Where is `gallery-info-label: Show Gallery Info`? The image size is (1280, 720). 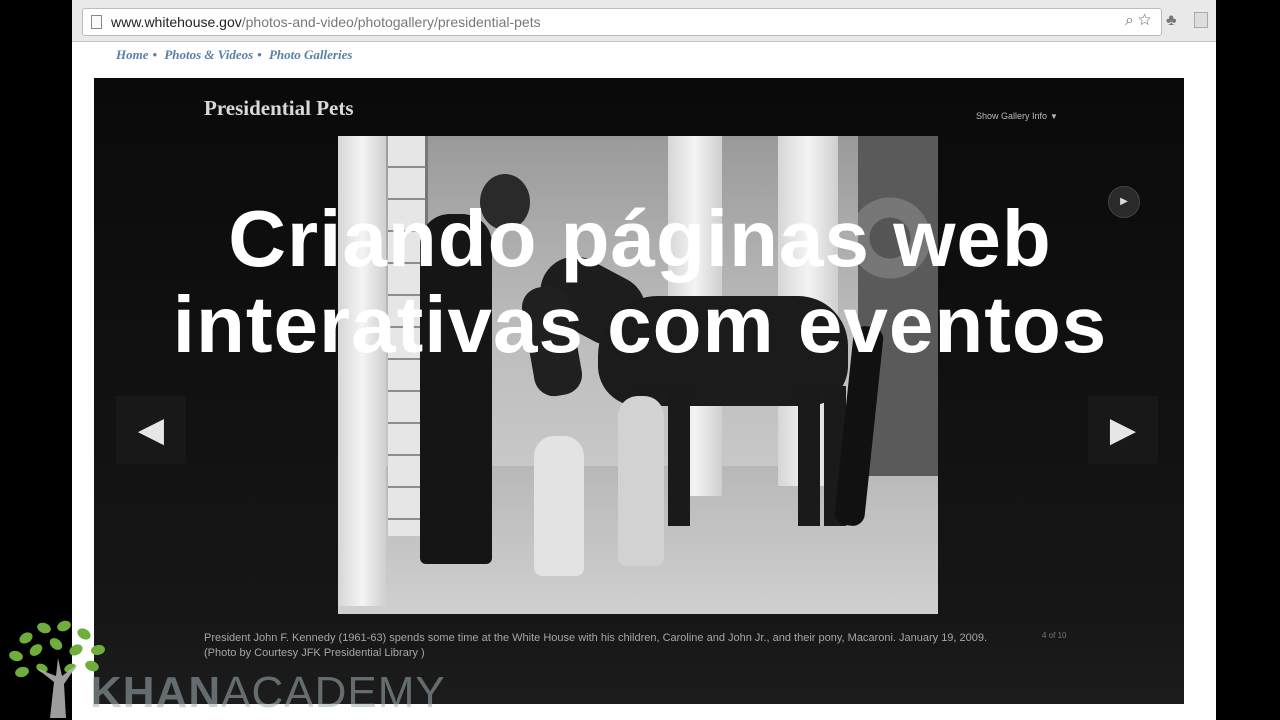 gallery-info-label: Show Gallery Info is located at coordinates (1012, 116).